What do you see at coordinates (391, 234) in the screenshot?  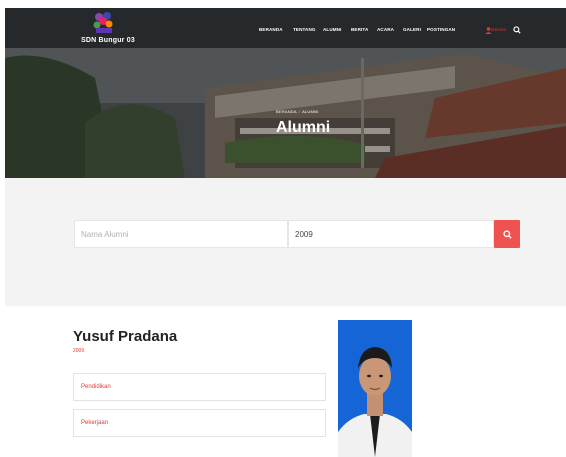 I see `year-select: 2009` at bounding box center [391, 234].